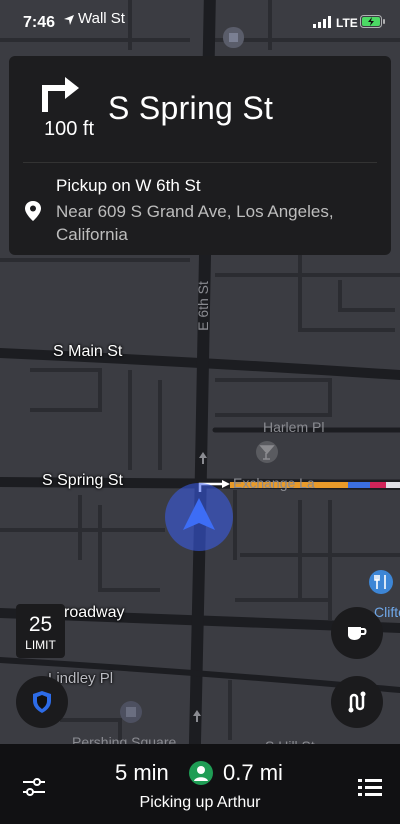  What do you see at coordinates (294, 427) in the screenshot?
I see `map-label-harlem-pl: Harlem Pl` at bounding box center [294, 427].